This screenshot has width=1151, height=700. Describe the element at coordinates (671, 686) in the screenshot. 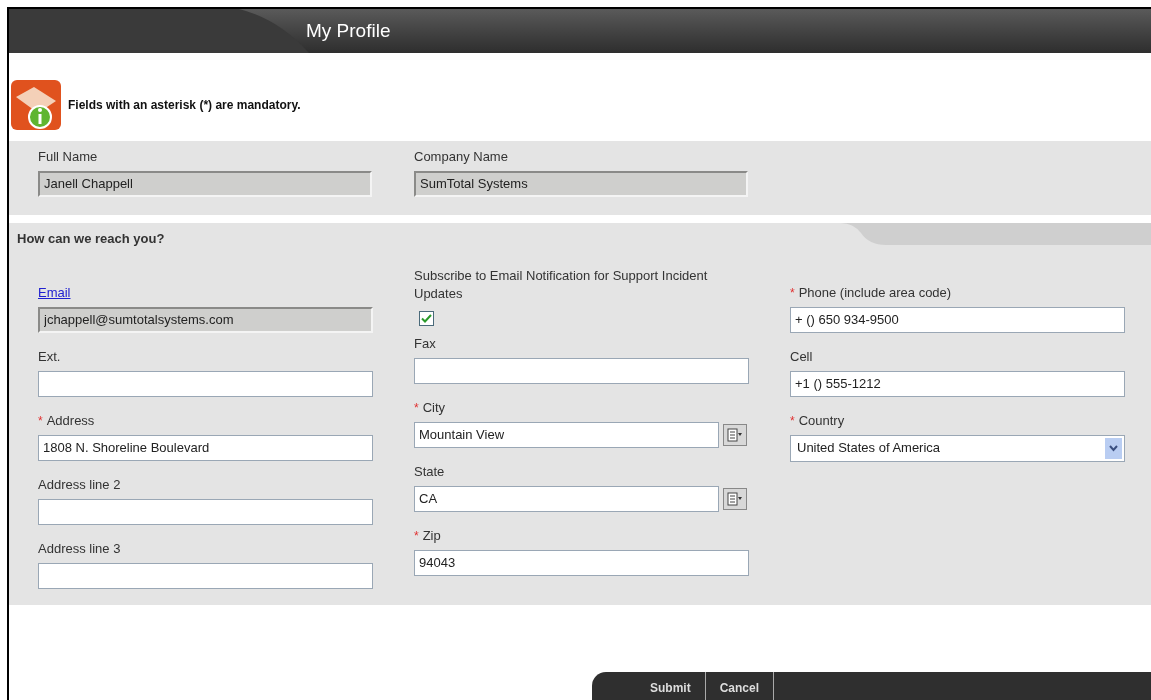

I see `footer-button: Submit` at that location.